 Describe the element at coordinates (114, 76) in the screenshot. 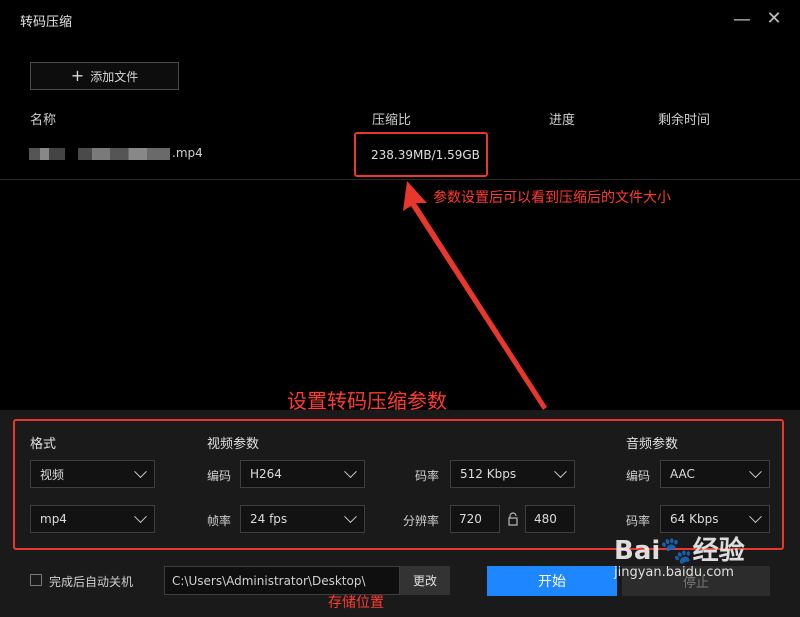

I see `add-file-label: 添加文件` at that location.